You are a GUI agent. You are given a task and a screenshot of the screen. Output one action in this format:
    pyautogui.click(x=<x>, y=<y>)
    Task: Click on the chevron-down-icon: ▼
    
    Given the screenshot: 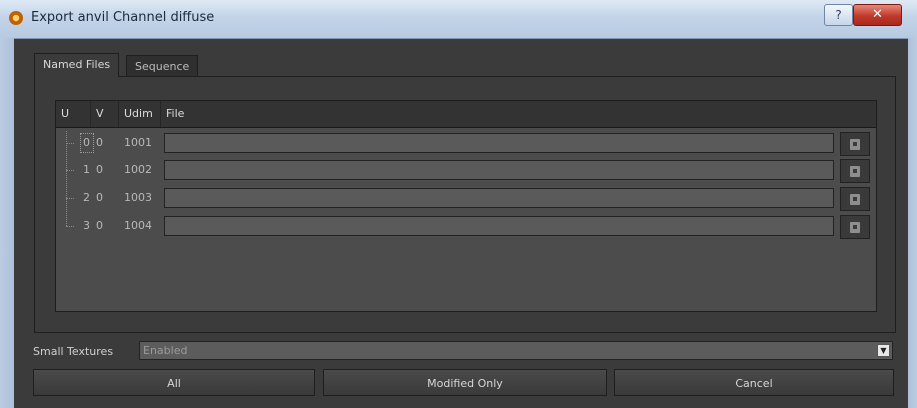 What is the action you would take?
    pyautogui.click(x=883, y=350)
    